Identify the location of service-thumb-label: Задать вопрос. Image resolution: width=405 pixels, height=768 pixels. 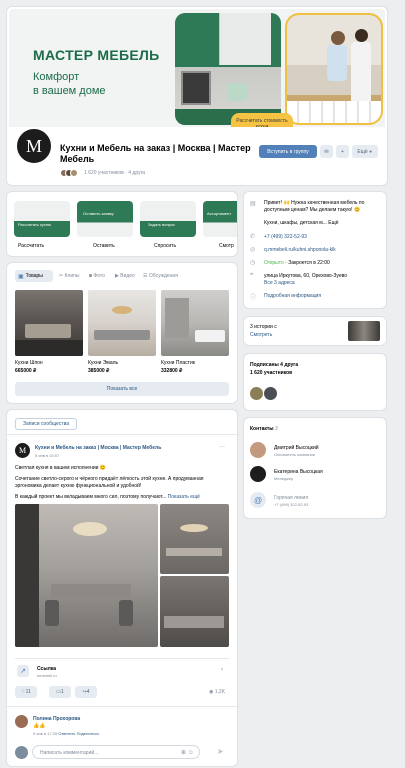
(162, 224).